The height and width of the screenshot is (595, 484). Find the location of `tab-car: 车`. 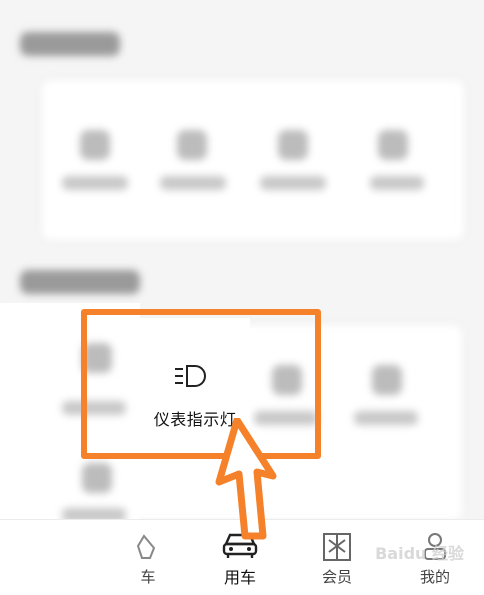

tab-car: 车 is located at coordinates (148, 559).